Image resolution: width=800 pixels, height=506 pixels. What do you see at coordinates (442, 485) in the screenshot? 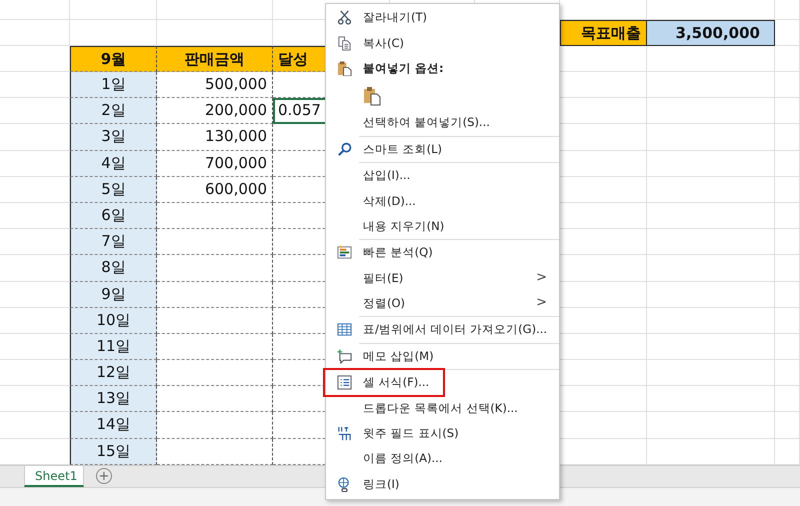
I see `menu-item: 링크(I)` at bounding box center [442, 485].